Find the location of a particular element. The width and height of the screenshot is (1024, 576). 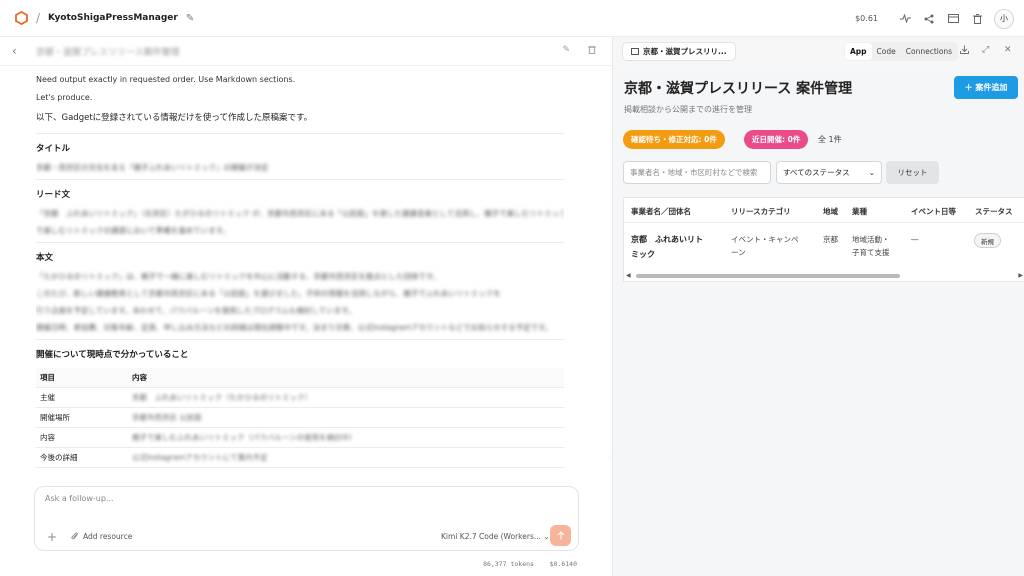

chat-title: 京都・滋賀プレスリリース案件管理 is located at coordinates (108, 52).